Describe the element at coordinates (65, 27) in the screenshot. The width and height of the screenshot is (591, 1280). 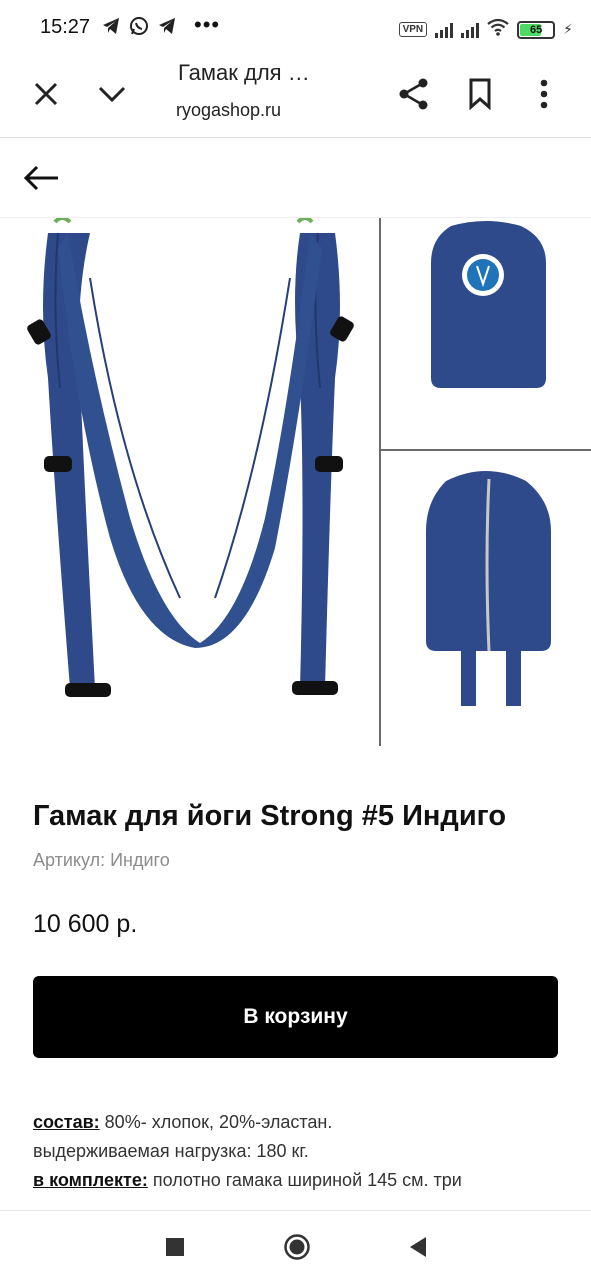
I see `status-time: 15:27` at that location.